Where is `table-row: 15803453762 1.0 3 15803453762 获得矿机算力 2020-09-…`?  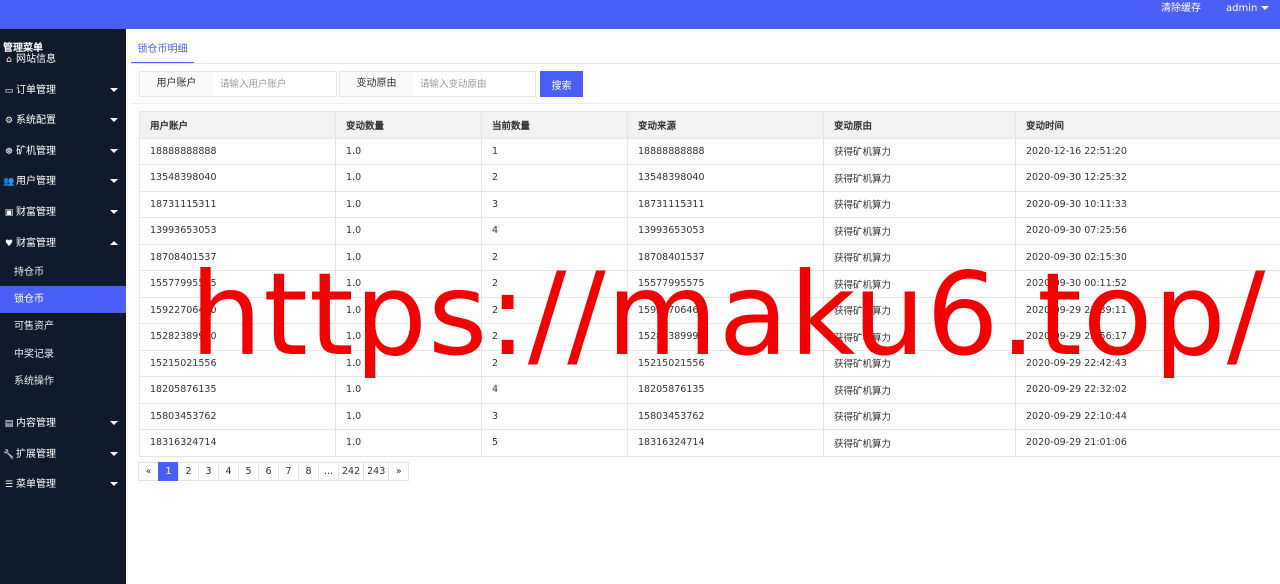
table-row: 15803453762 1.0 3 15803453762 获得矿机算力 2020-09-… is located at coordinates (709, 416).